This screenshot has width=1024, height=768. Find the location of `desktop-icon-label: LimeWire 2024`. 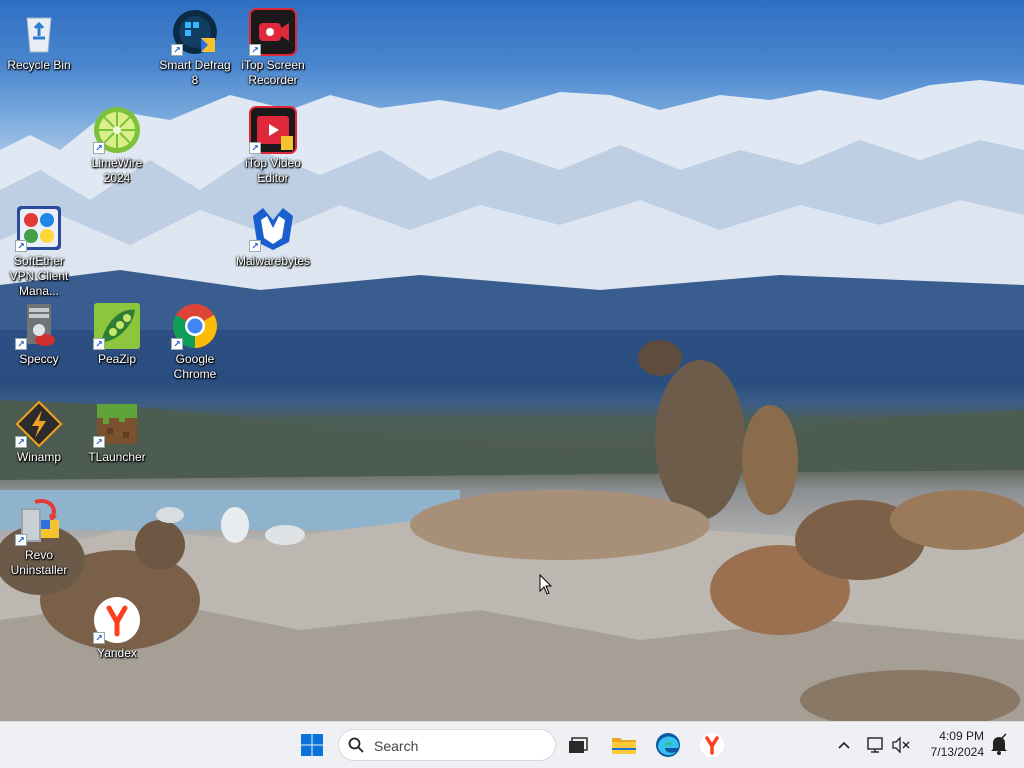

desktop-icon-label: LimeWire 2024 is located at coordinates (117, 170).